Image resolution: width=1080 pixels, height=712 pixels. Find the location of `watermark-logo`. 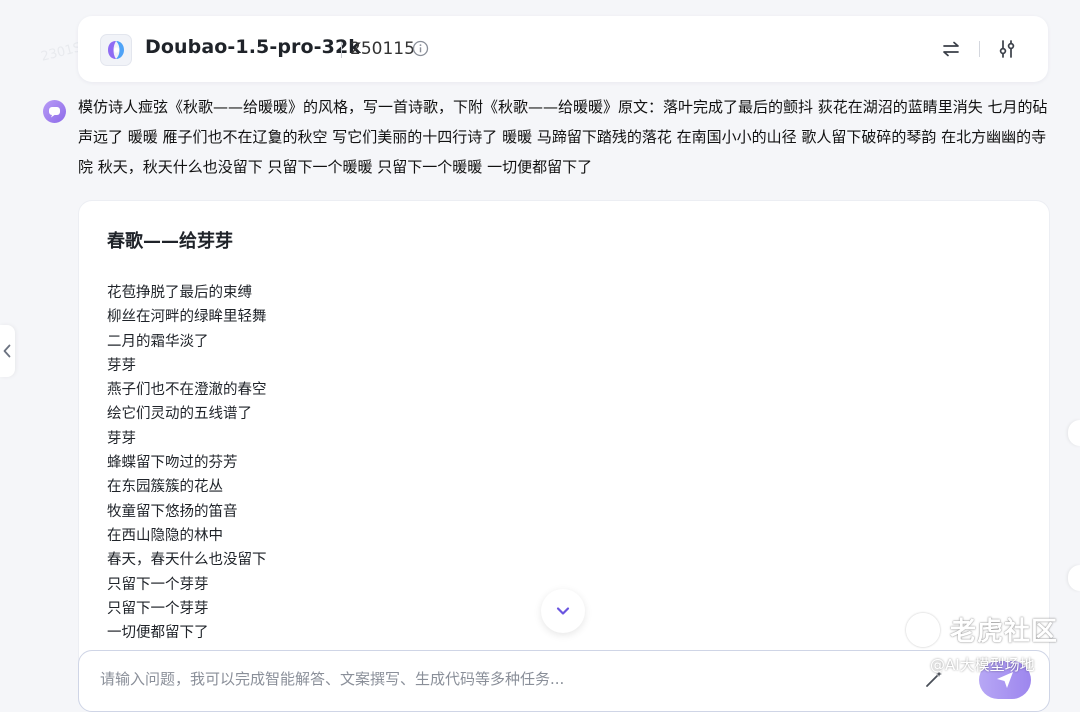

watermark-logo is located at coordinates (923, 630).